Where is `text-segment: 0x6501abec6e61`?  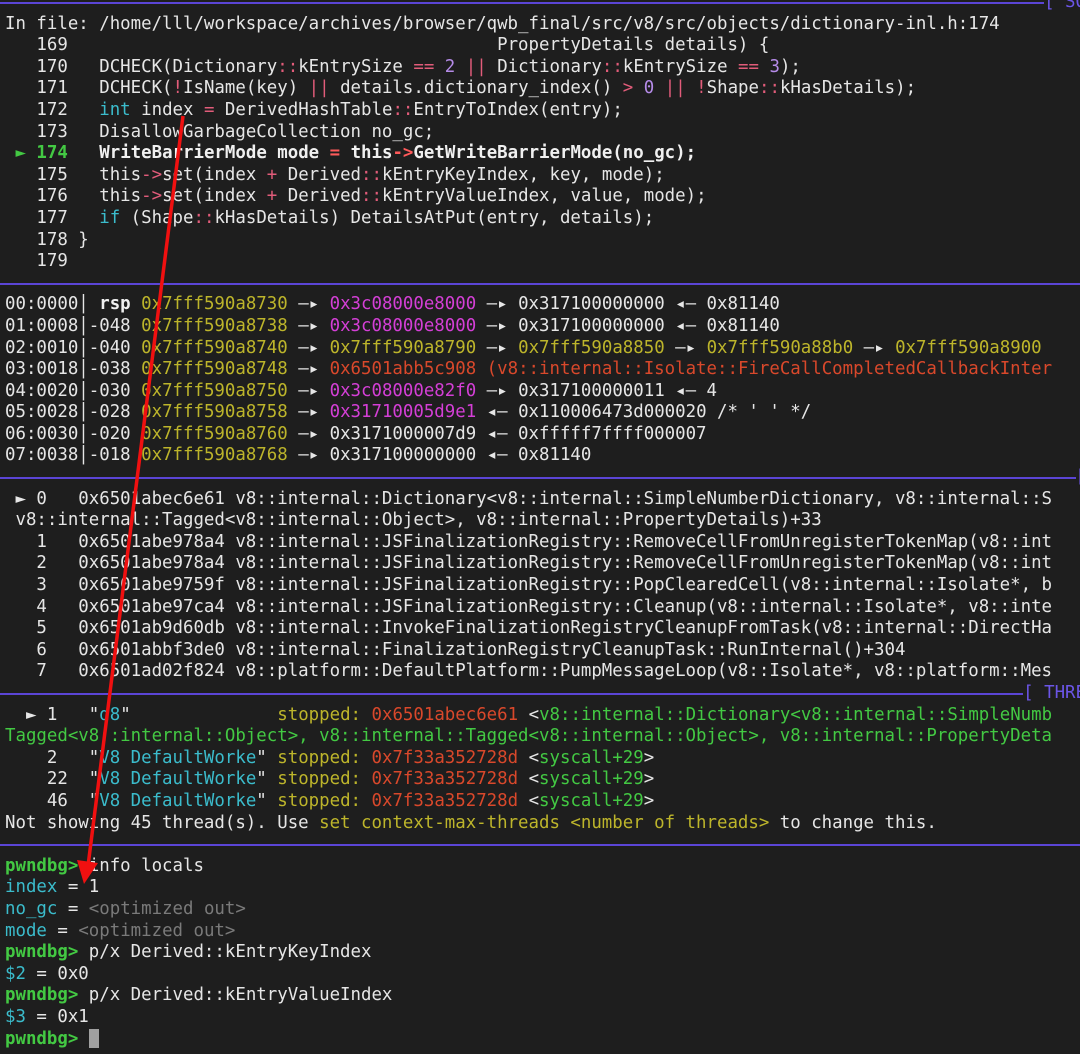 text-segment: 0x6501abec6e61 is located at coordinates (445, 714).